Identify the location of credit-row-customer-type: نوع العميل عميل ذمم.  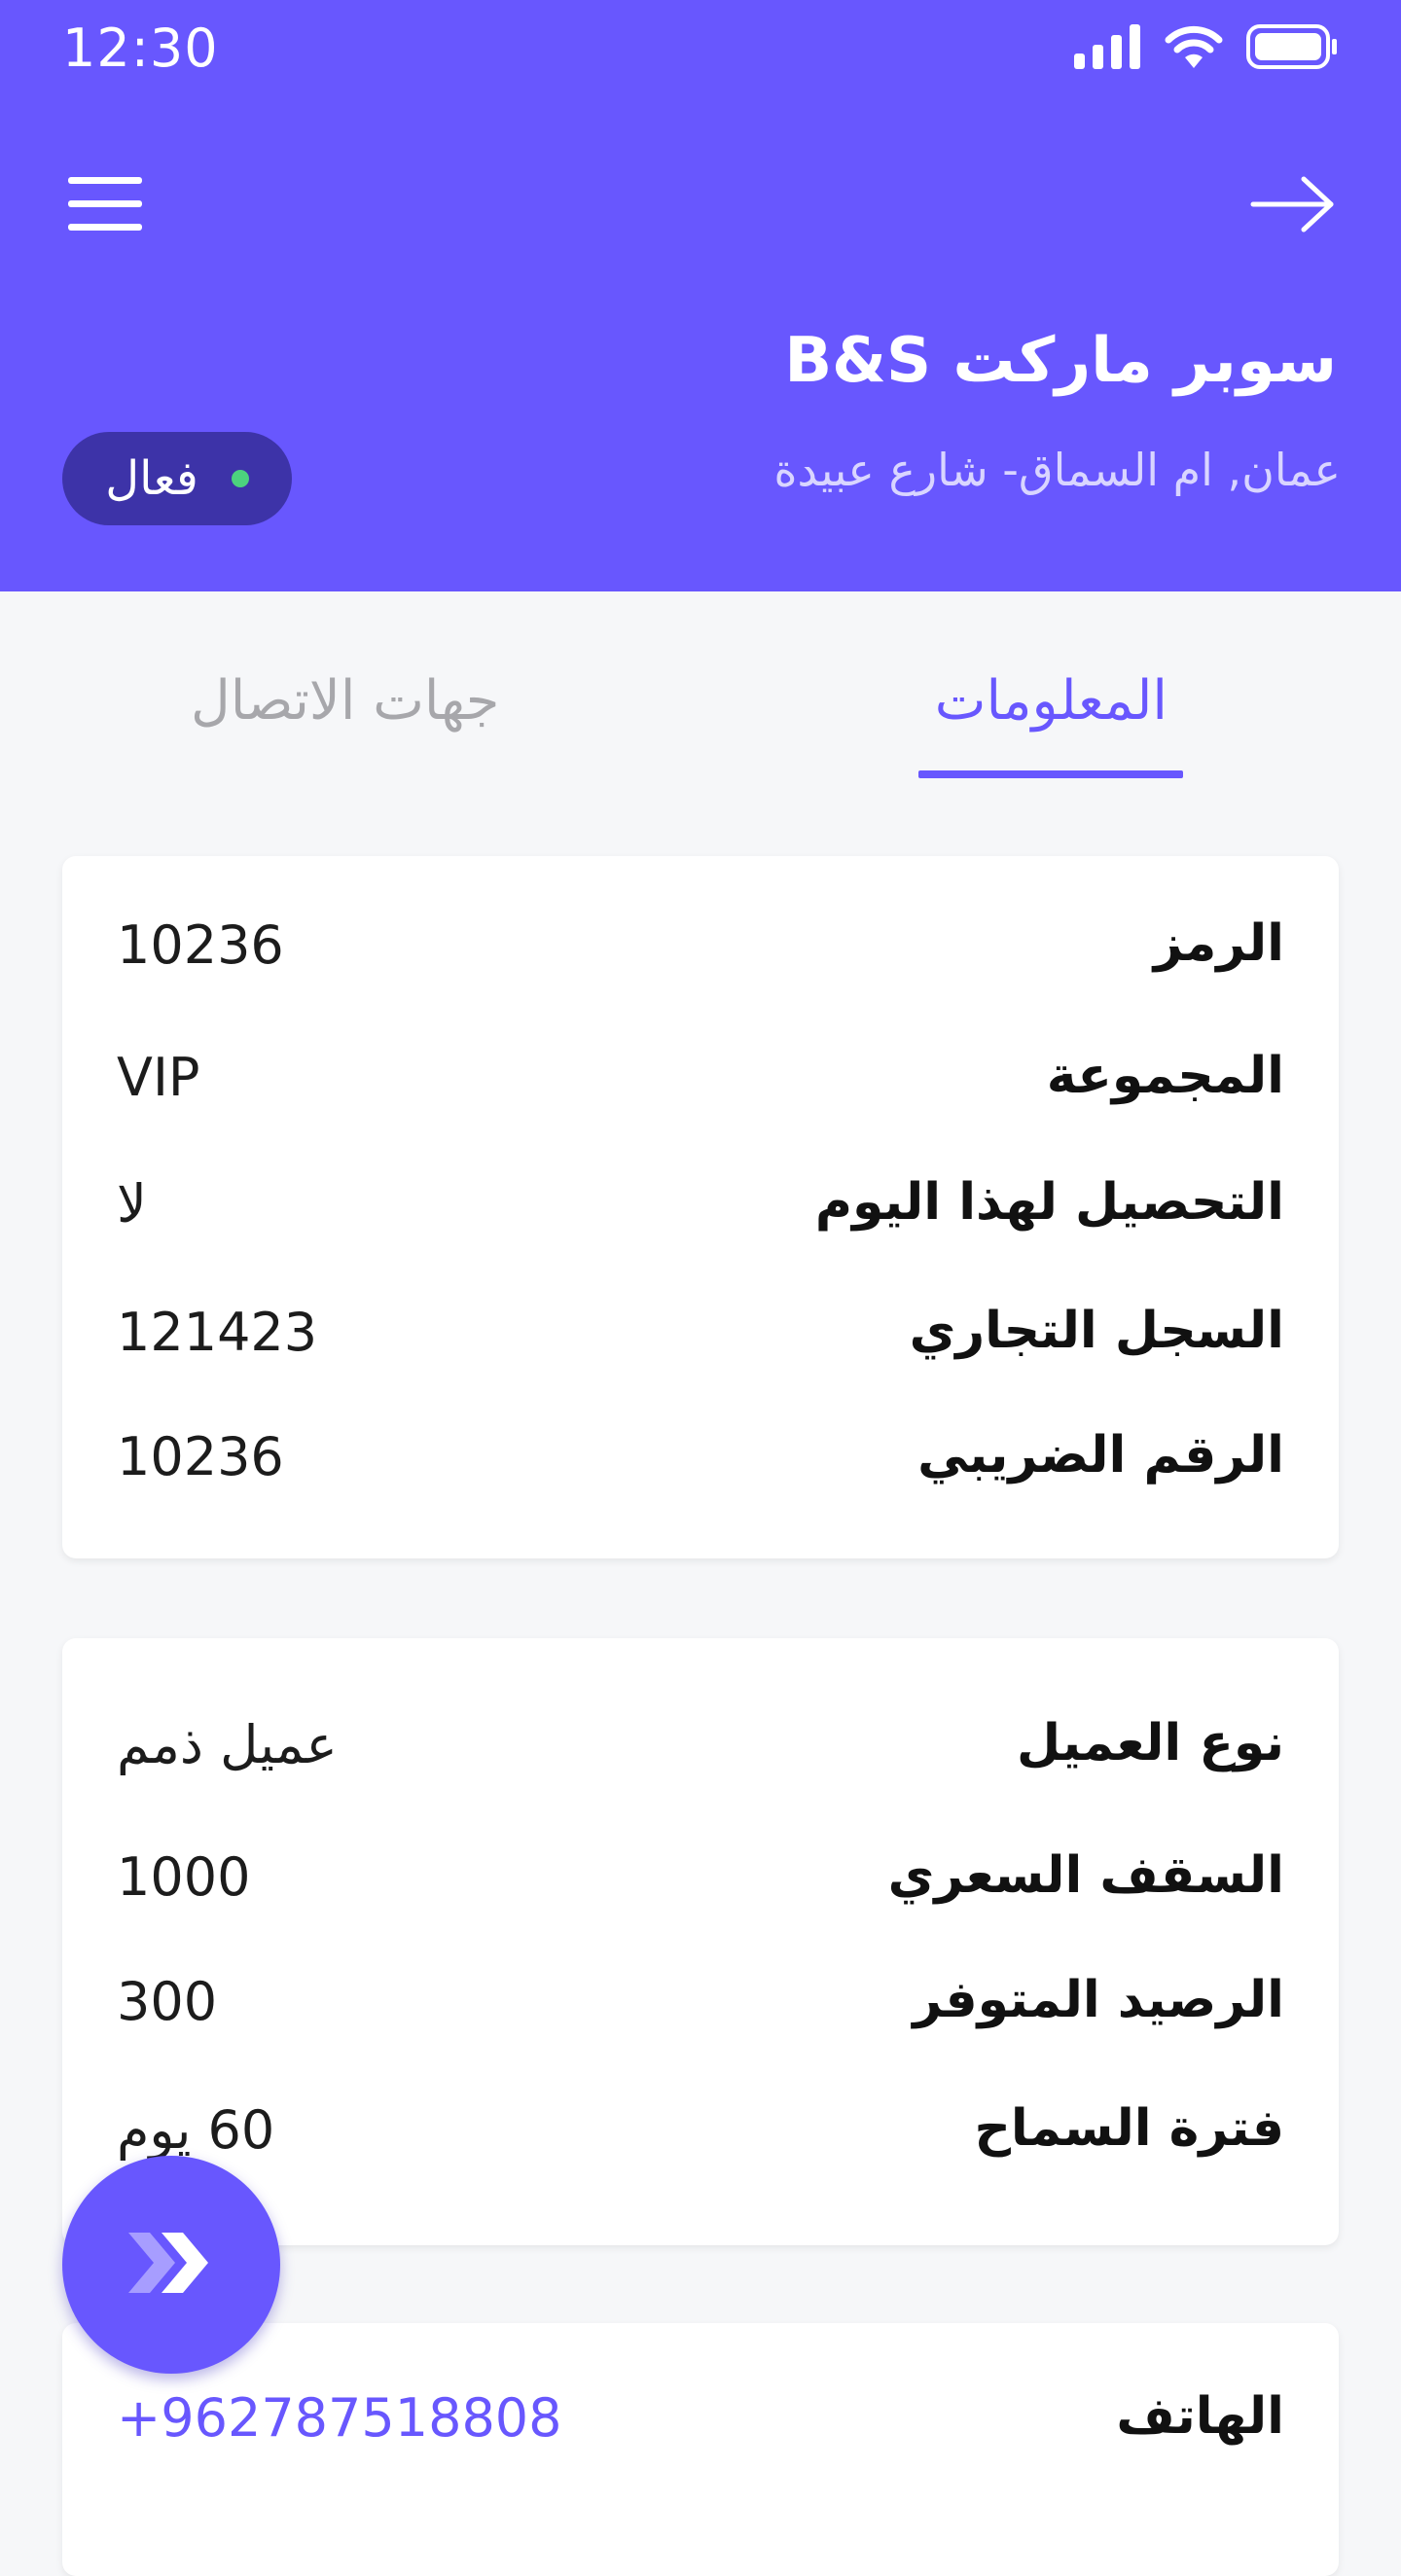
(700, 1758).